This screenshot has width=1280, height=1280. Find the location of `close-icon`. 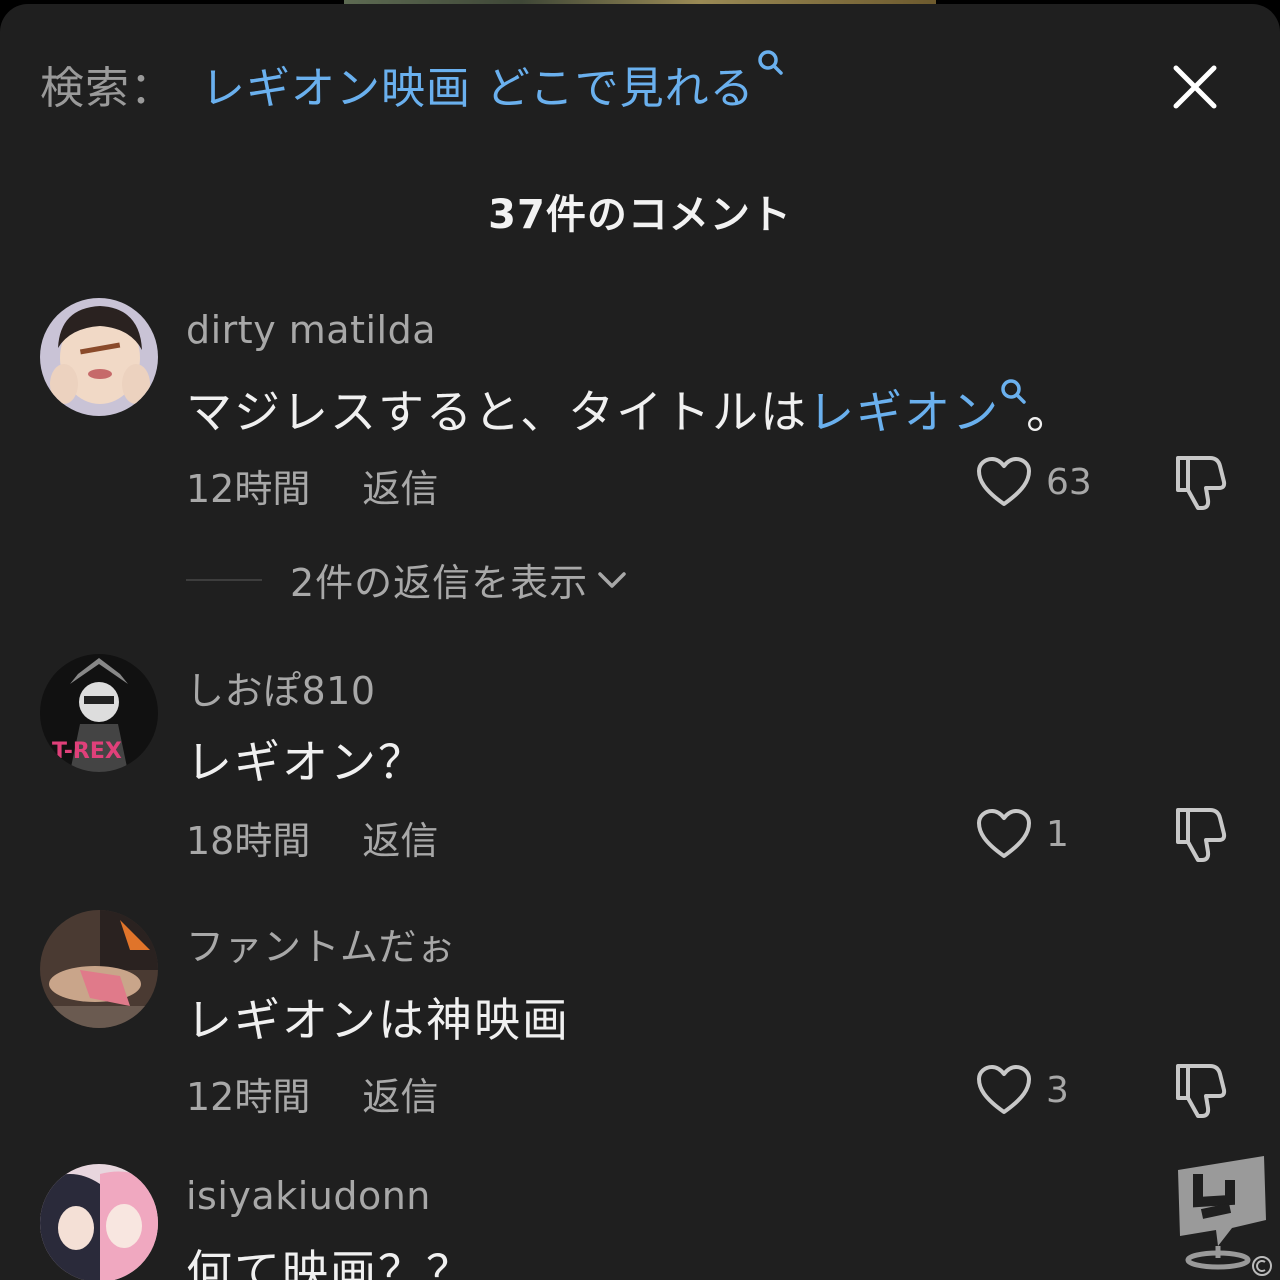

close-icon is located at coordinates (1195, 87).